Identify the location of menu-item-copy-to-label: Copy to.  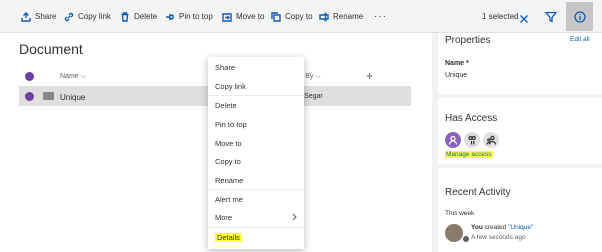
(228, 161).